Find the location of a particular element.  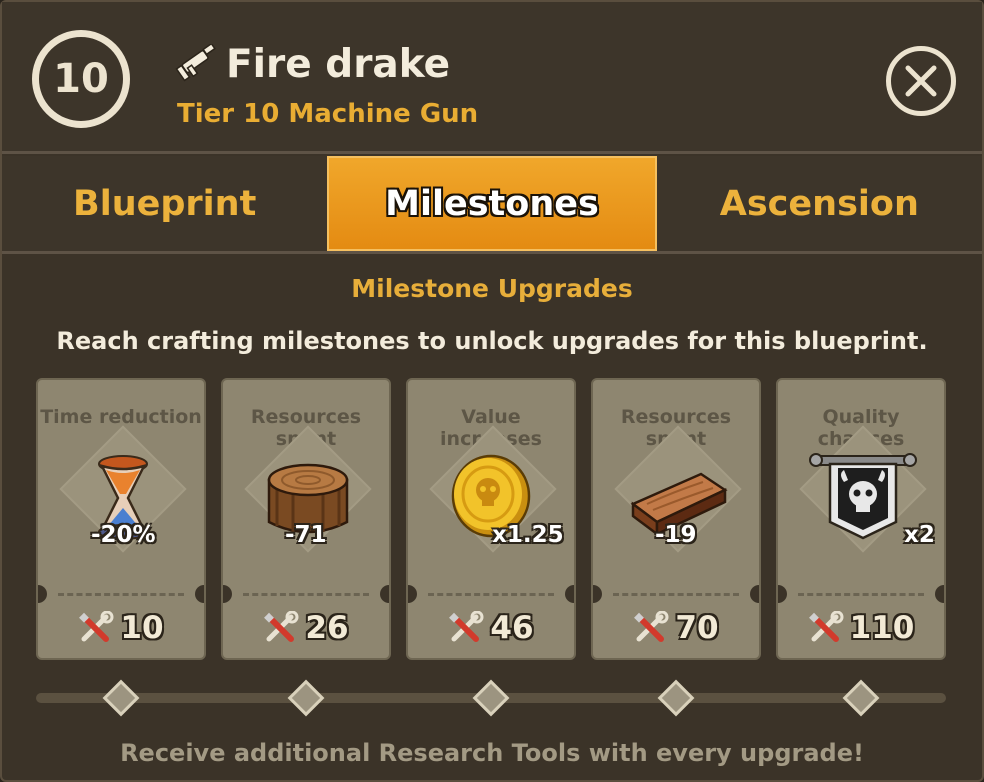

level-number: 10 is located at coordinates (81, 79).